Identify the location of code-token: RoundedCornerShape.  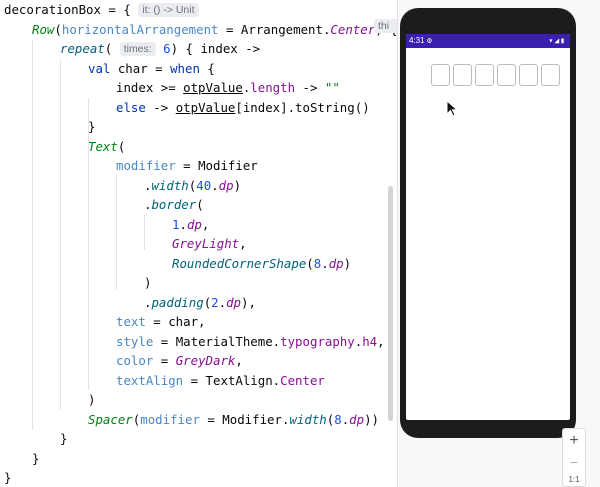
(239, 263).